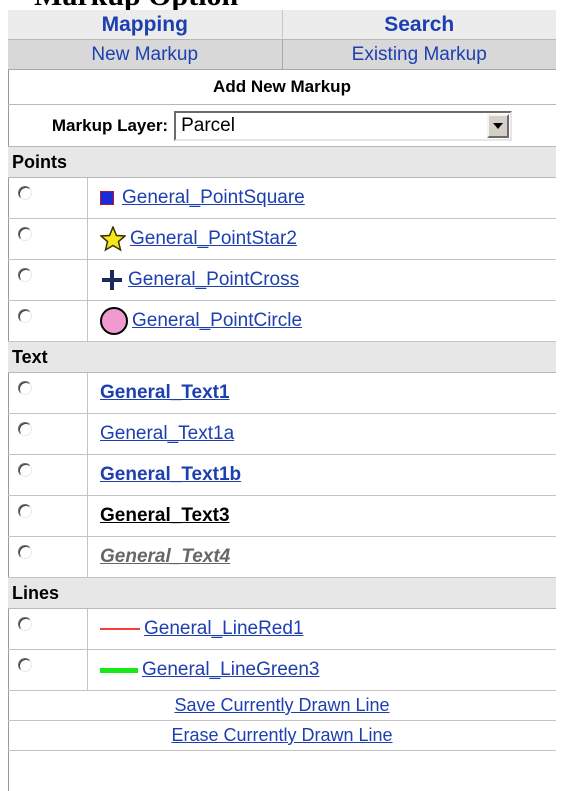 This screenshot has height=791, width=565. What do you see at coordinates (224, 629) in the screenshot?
I see `line-red-link: General_LineRed1` at bounding box center [224, 629].